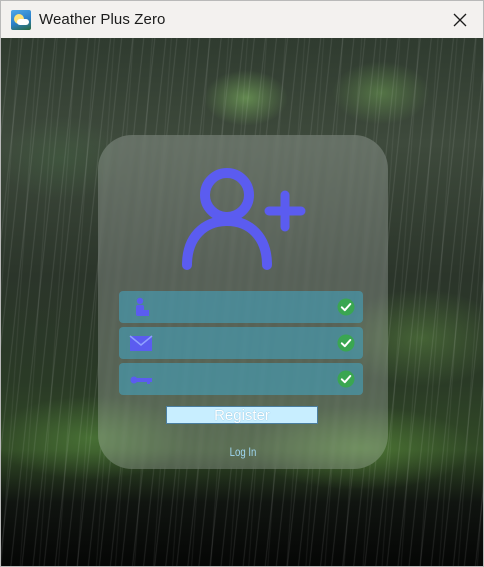 This screenshot has height=567, width=484. Describe the element at coordinates (244, 379) in the screenshot. I see `password-input` at that location.